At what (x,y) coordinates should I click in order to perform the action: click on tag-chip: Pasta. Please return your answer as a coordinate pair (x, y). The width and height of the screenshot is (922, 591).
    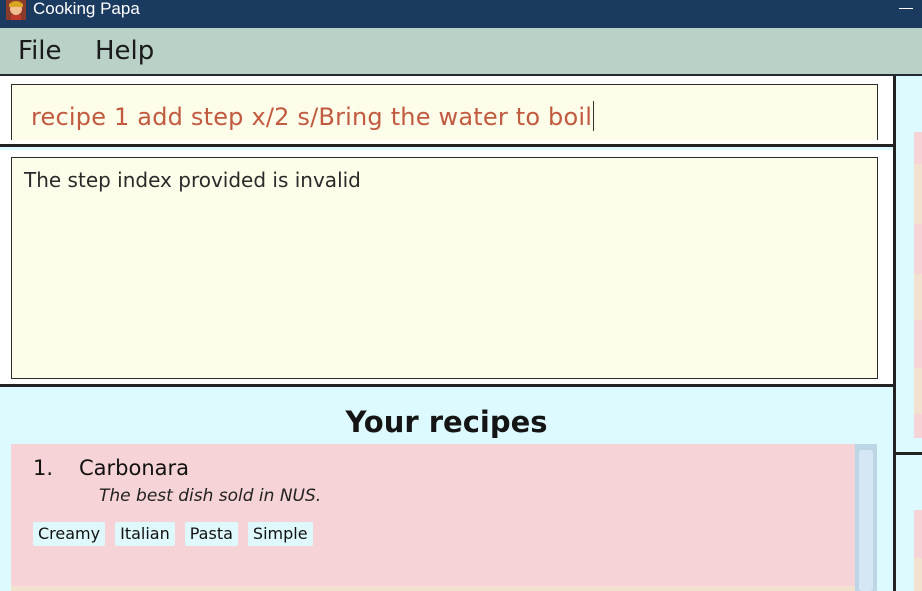
    Looking at the image, I should click on (211, 534).